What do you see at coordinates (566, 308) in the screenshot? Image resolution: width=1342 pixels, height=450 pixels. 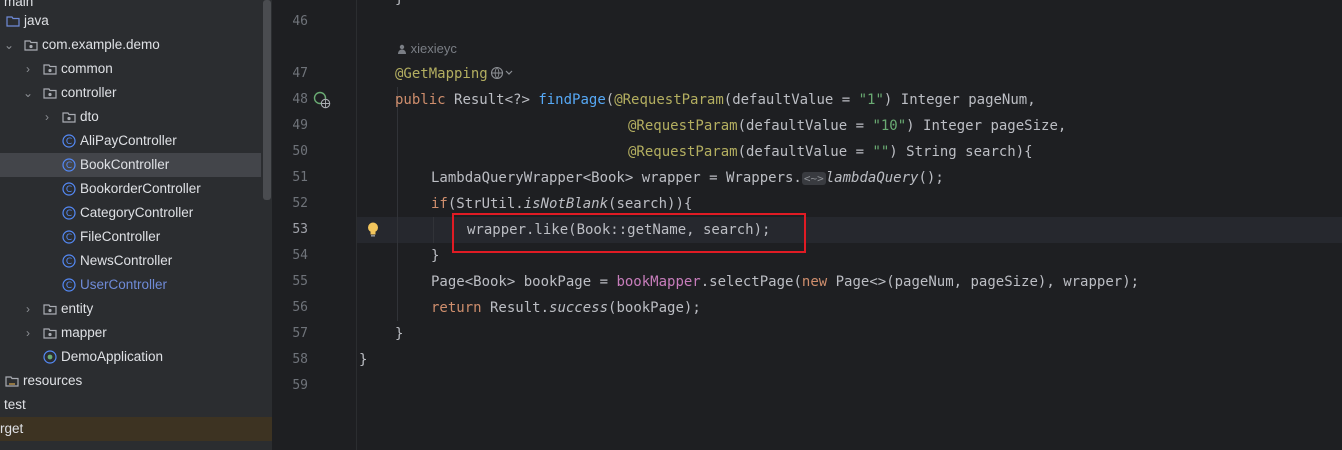 I see `code-line-56: return Result.success(bookPage);` at bounding box center [566, 308].